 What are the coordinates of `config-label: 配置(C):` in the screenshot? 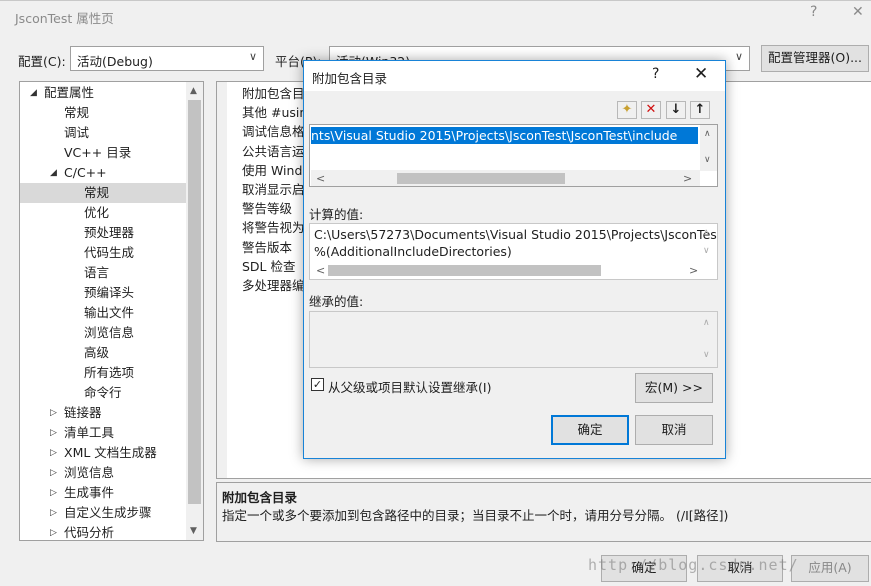 It's located at (42, 61).